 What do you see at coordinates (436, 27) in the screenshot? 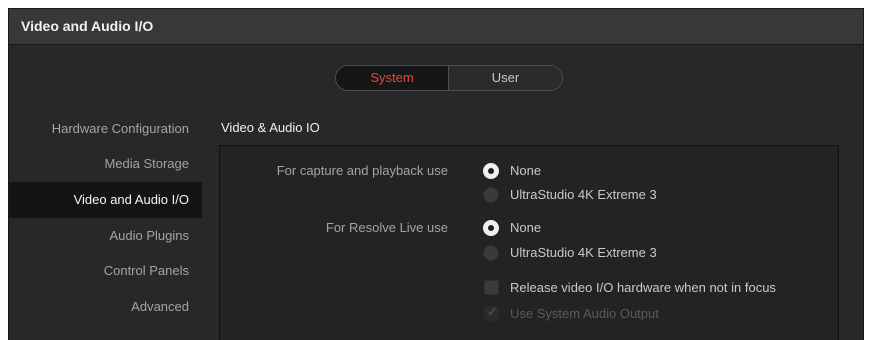
I see `title-bar: Video and Audio I/O` at bounding box center [436, 27].